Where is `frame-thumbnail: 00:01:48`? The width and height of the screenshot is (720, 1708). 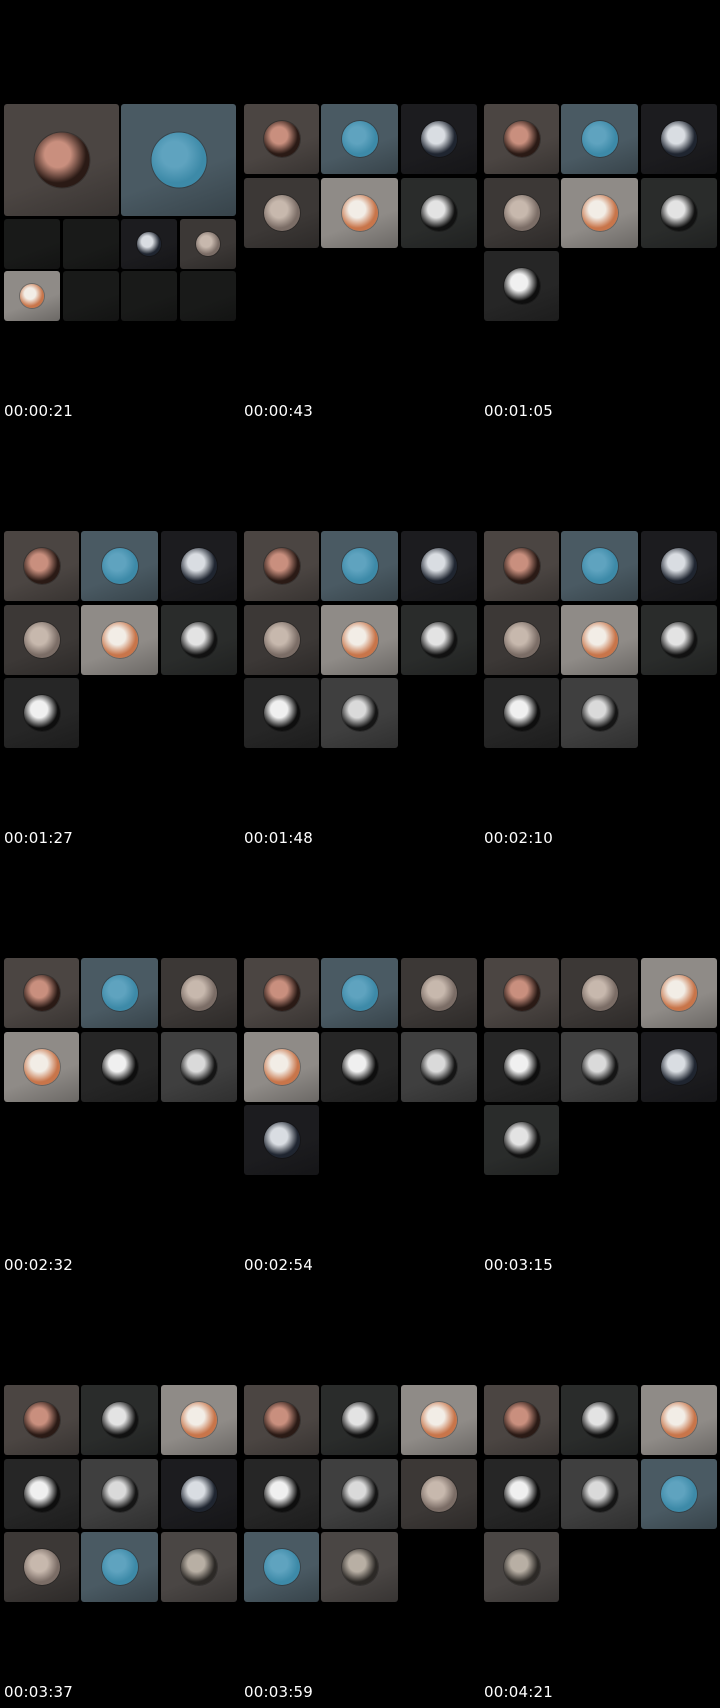 frame-thumbnail: 00:01:48 is located at coordinates (358, 690).